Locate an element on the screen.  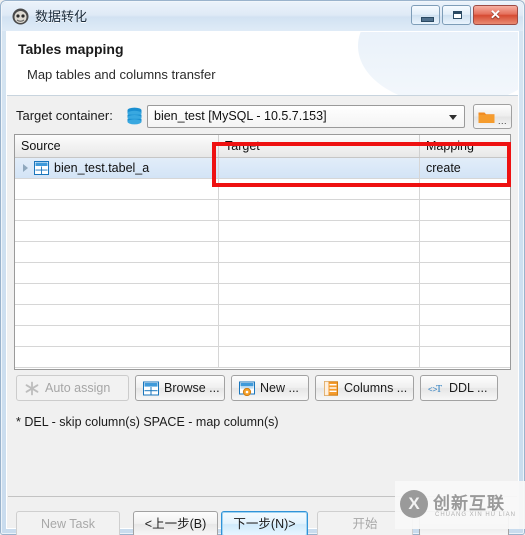
watermark: X 创新互联 CHUANG XIN HU LIAN is located at coordinates (460, 505).